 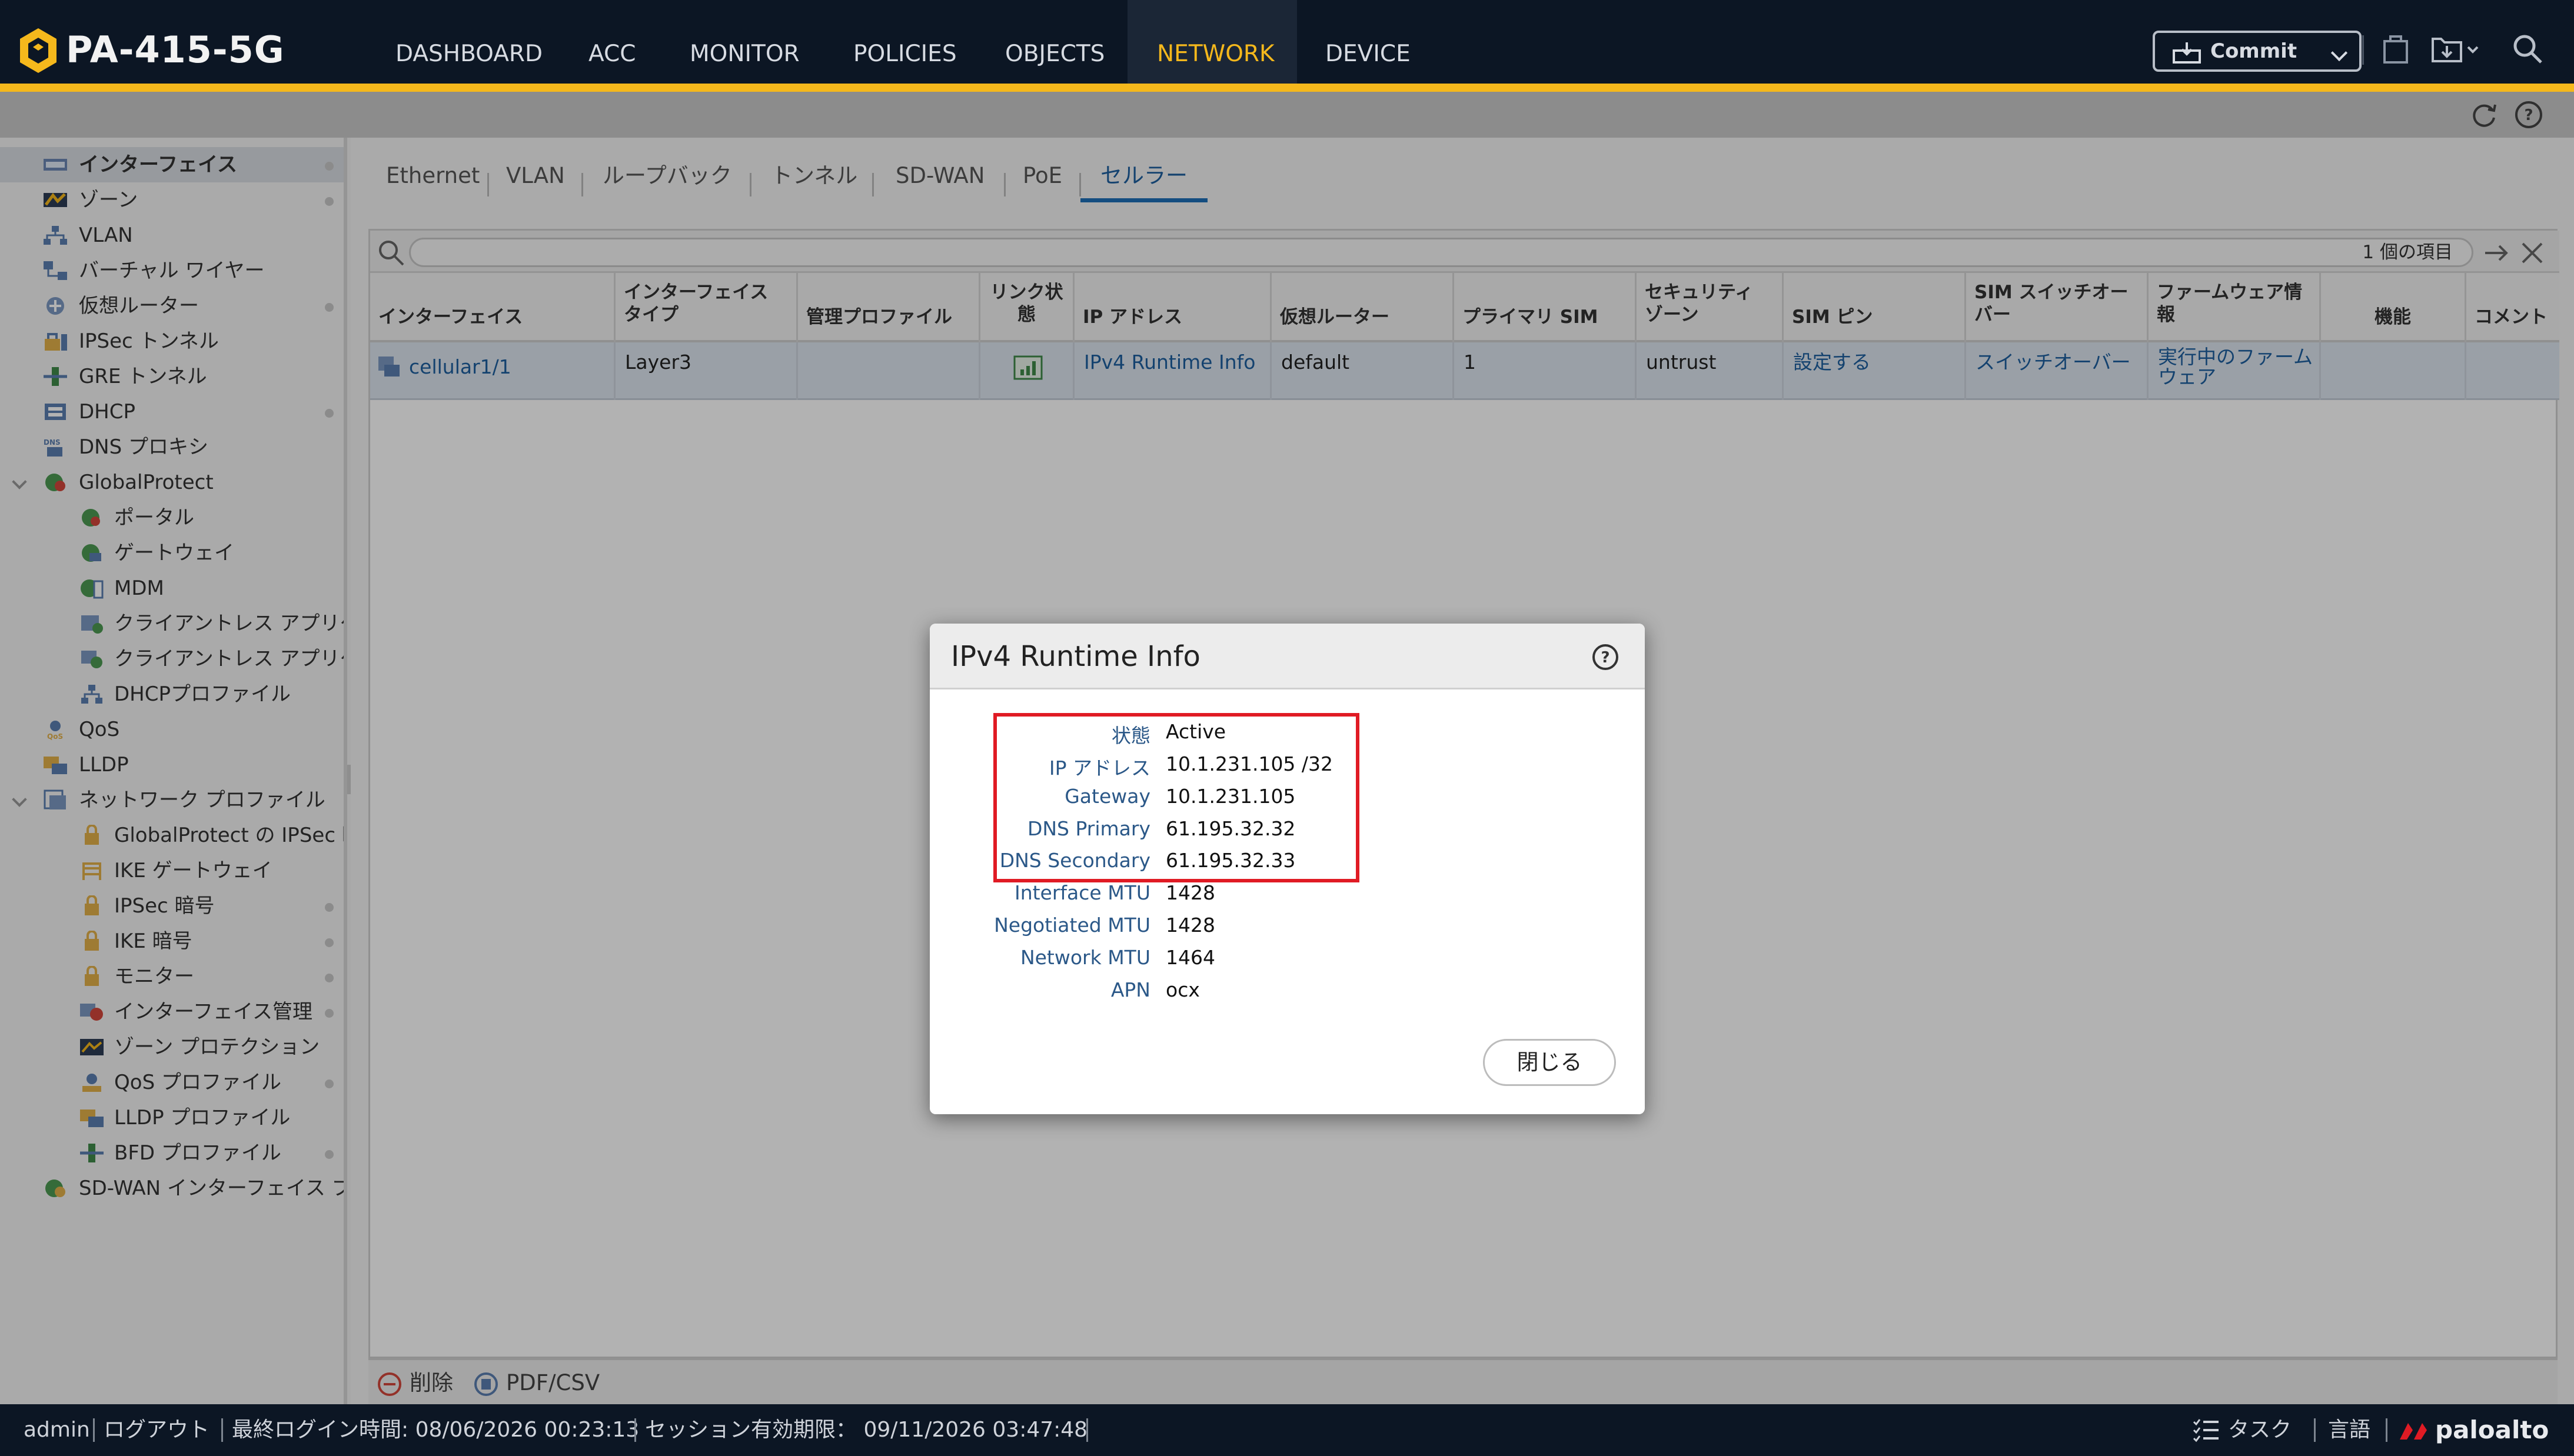 What do you see at coordinates (1131, 735) in the screenshot?
I see `field-label-state: 状態` at bounding box center [1131, 735].